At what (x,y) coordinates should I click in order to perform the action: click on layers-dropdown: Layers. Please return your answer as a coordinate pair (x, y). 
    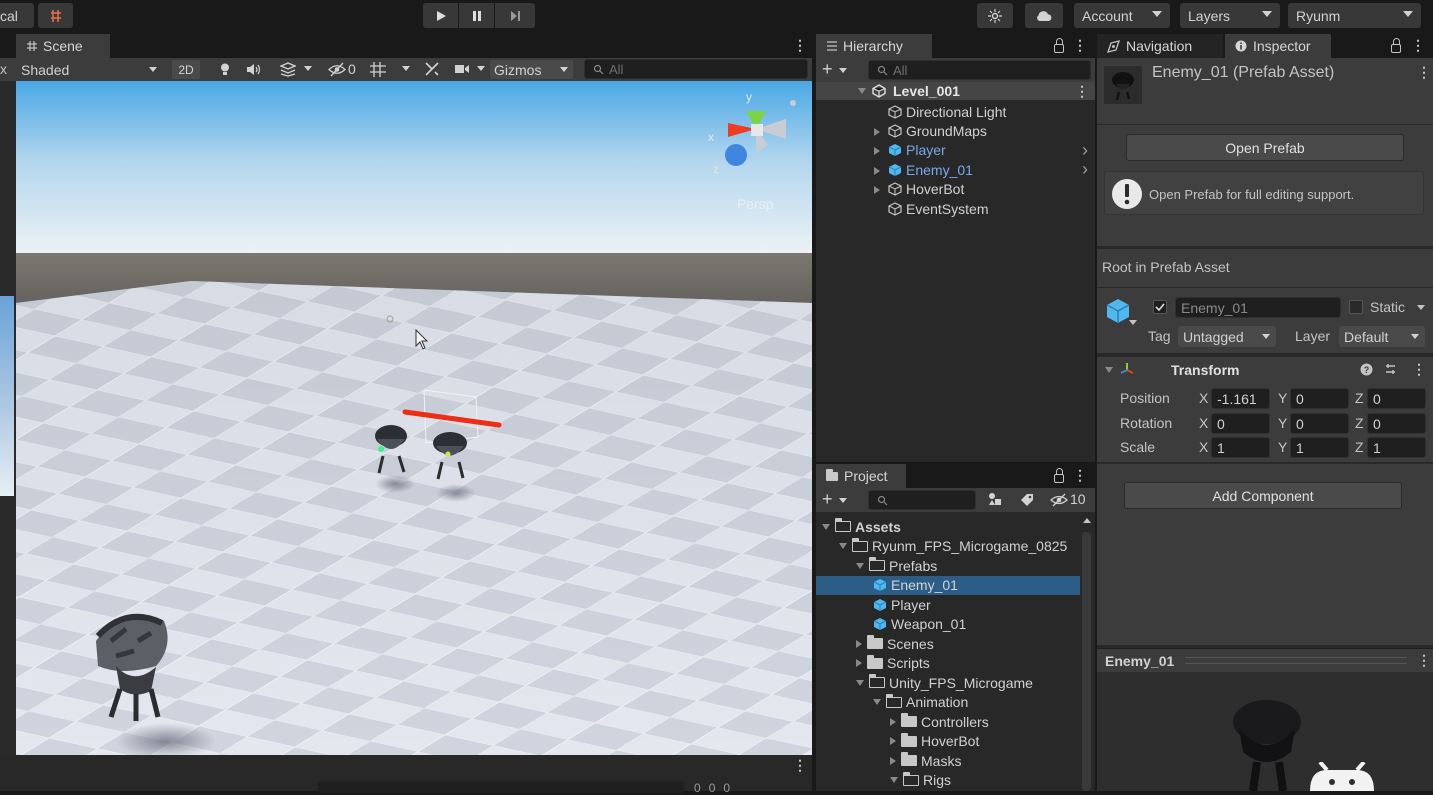
    Looking at the image, I should click on (1230, 15).